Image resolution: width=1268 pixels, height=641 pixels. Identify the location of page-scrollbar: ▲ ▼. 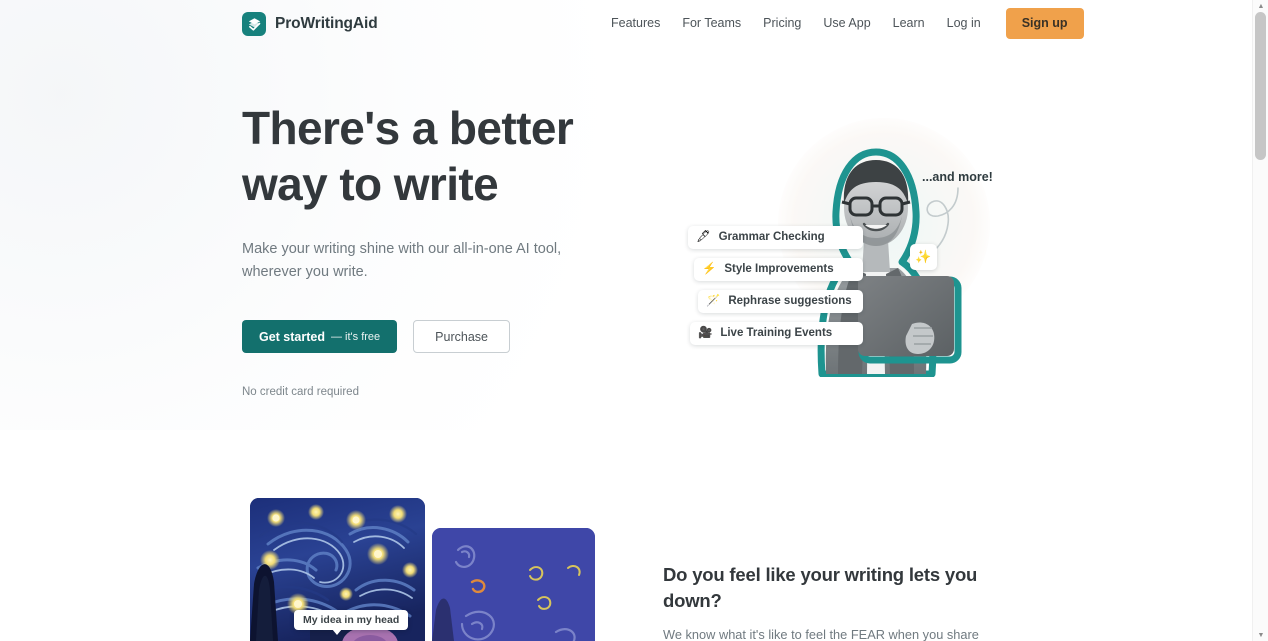
(1260, 320).